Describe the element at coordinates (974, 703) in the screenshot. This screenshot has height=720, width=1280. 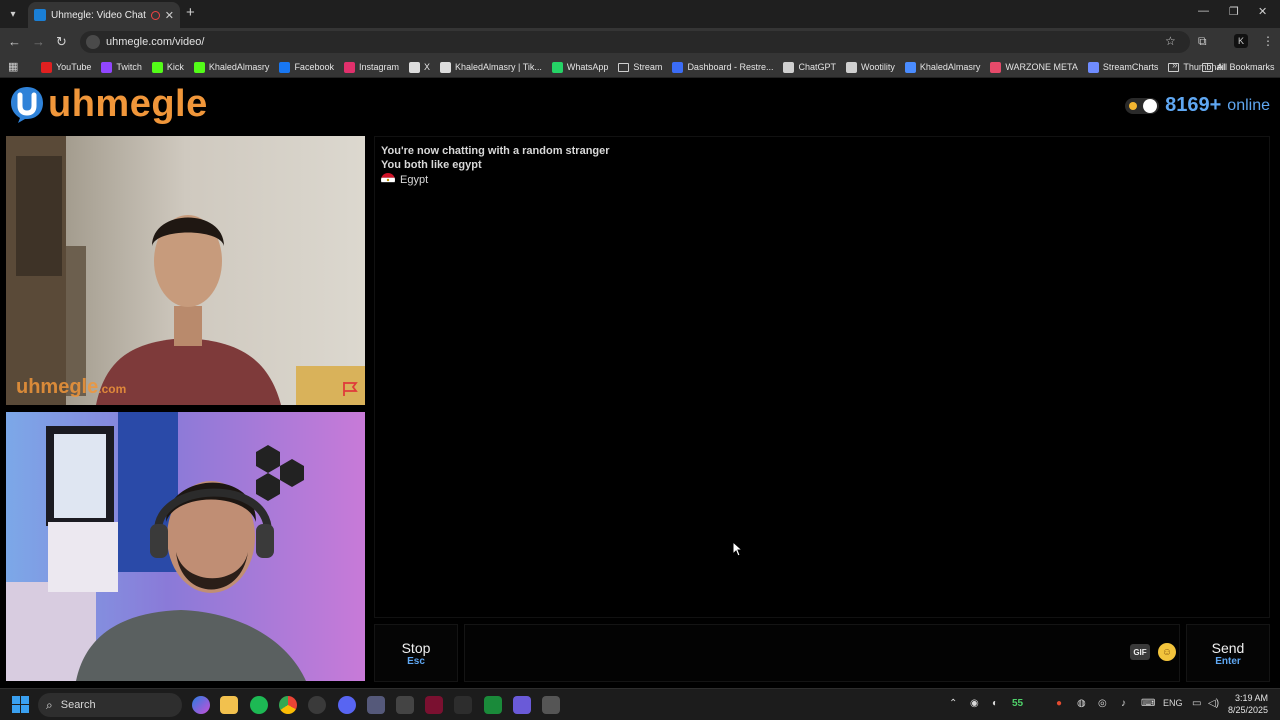
I see `discord-tray-icon: ◉` at that location.